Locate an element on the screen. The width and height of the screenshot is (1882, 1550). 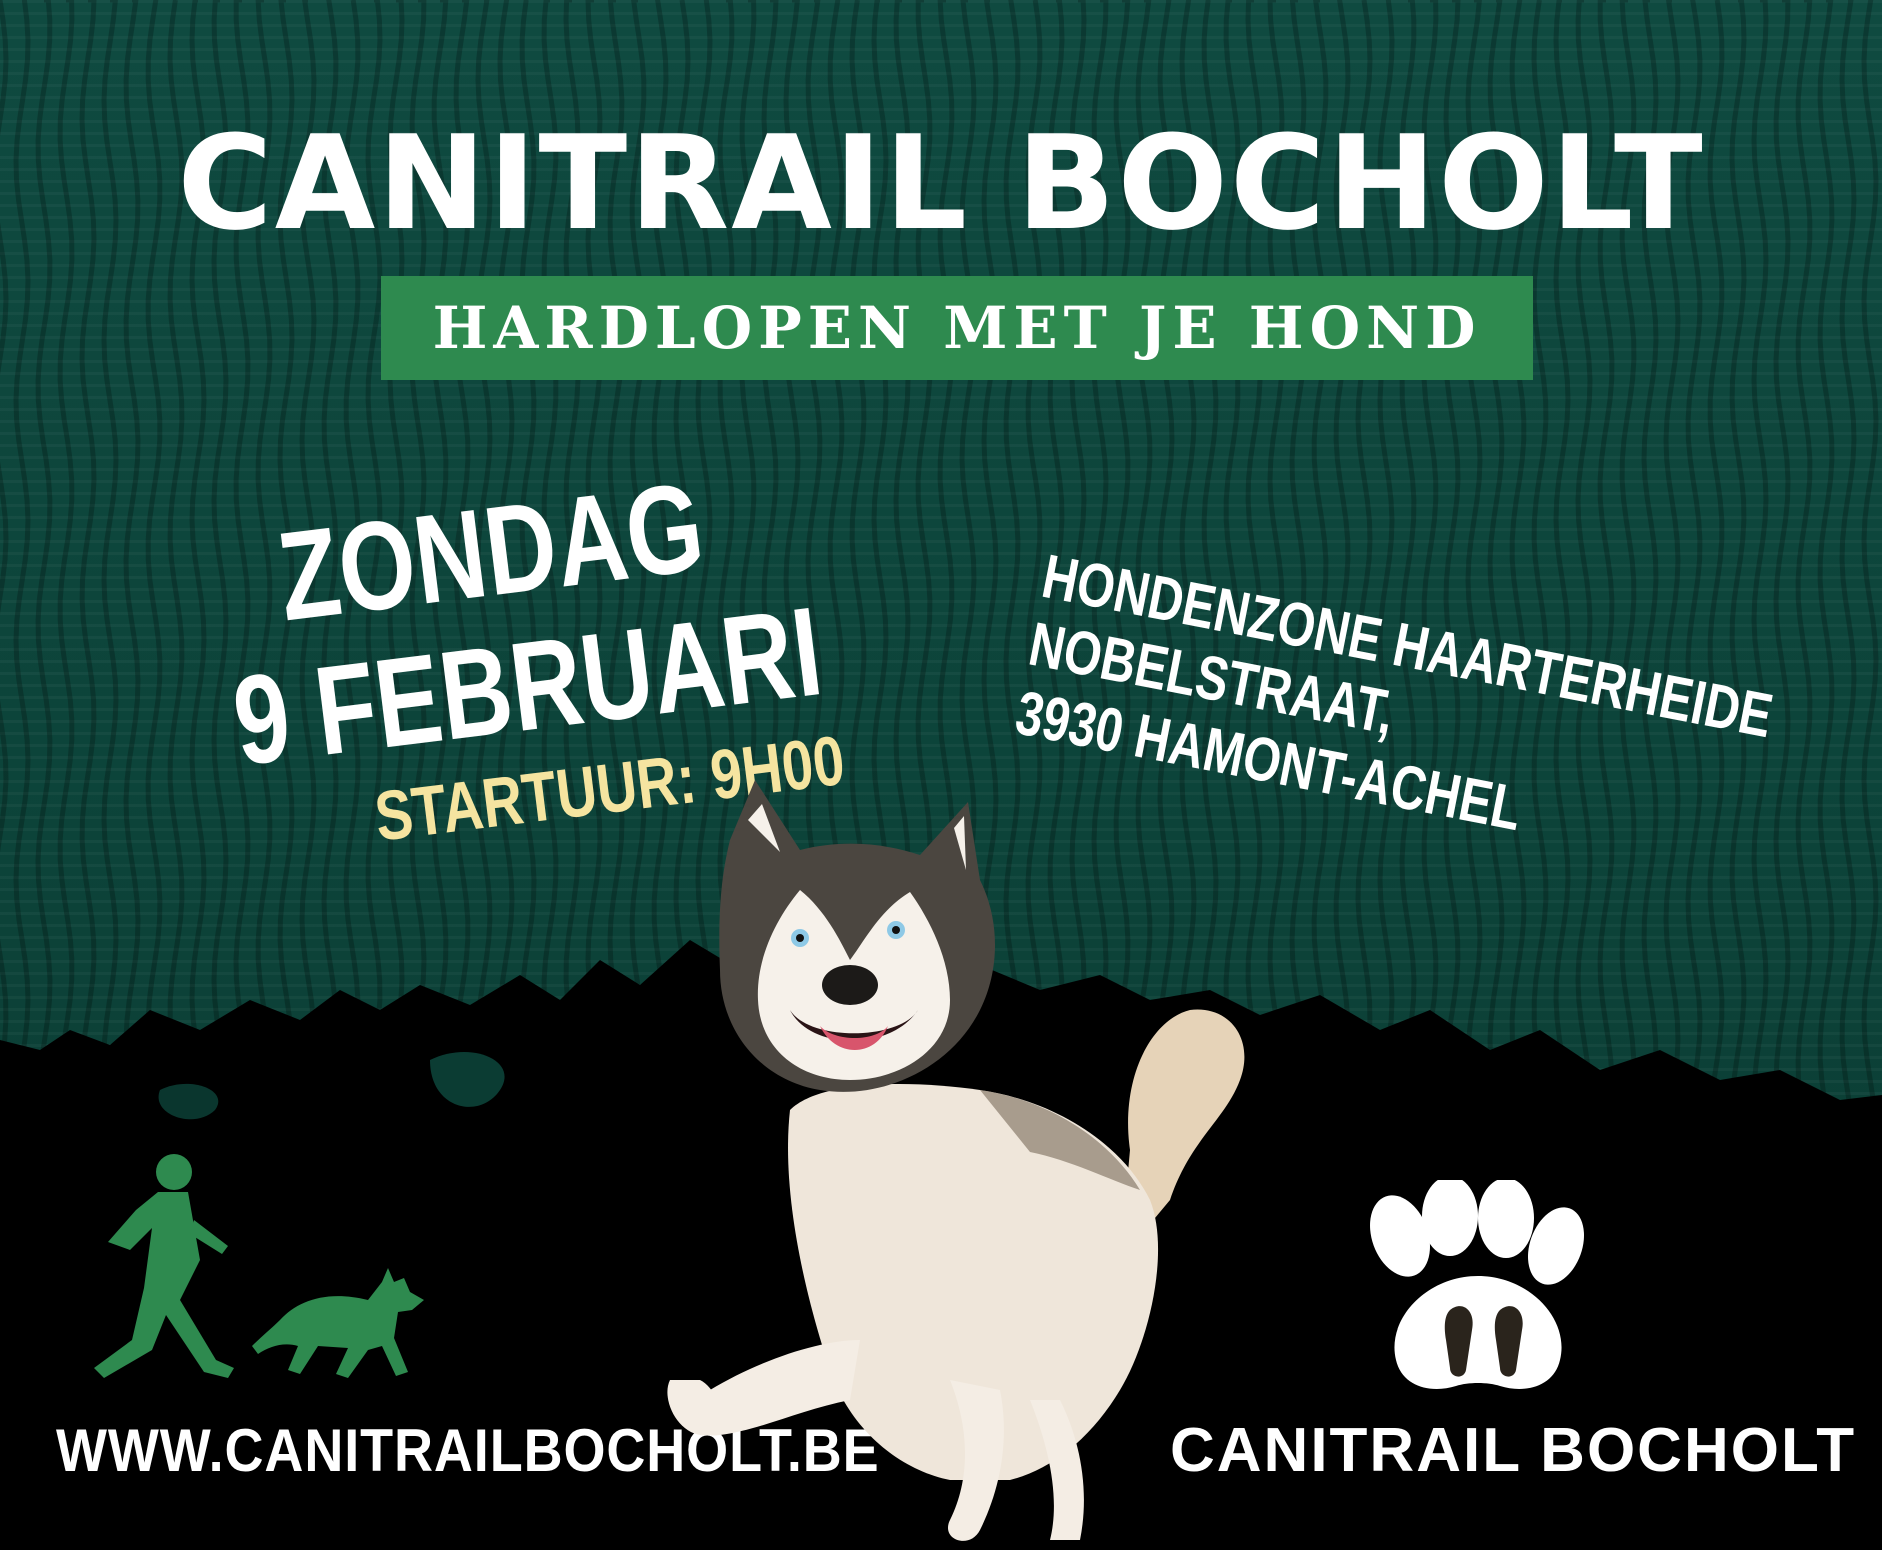
website-link: WWW.CANITRAILBOCHOLT.BE is located at coordinates (467, 1450).